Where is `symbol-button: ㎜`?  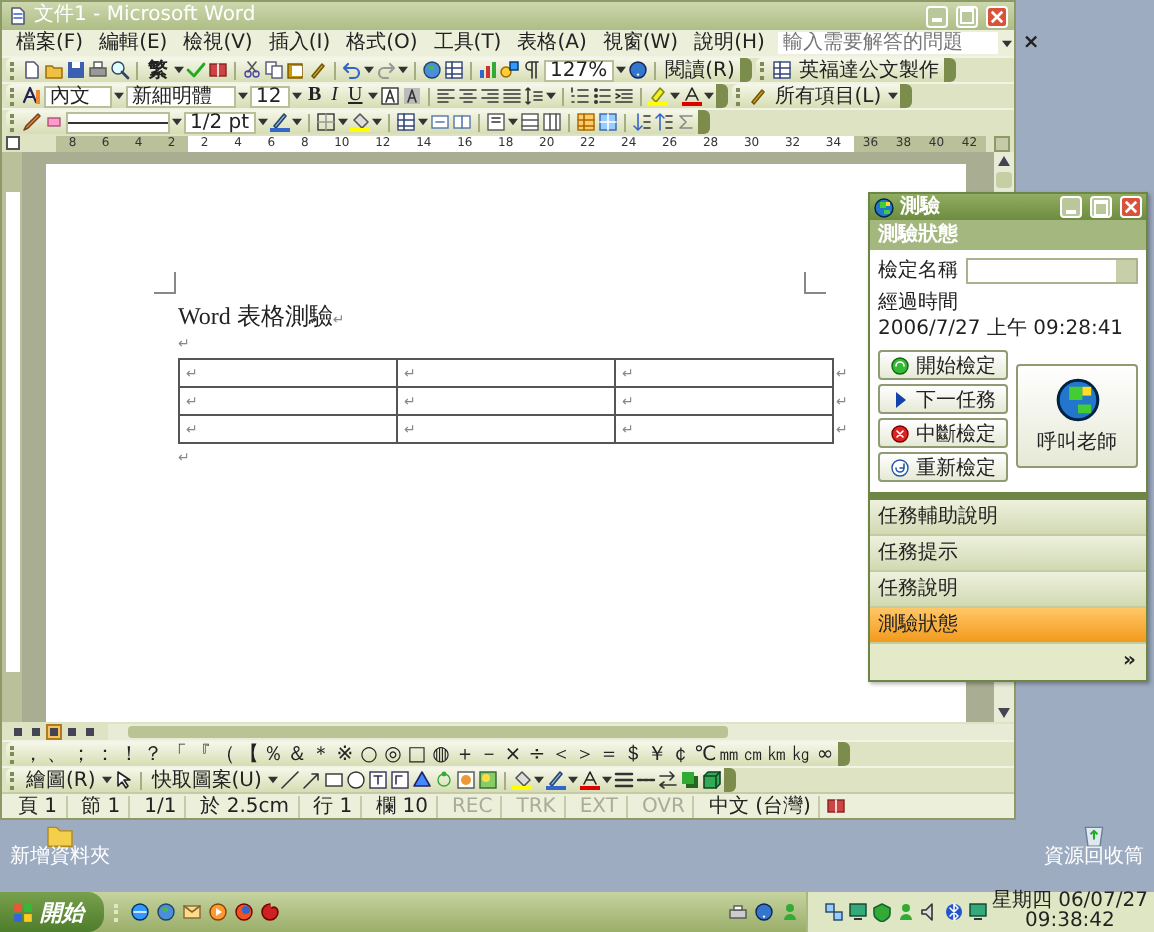
symbol-button: ㎜ is located at coordinates (729, 754).